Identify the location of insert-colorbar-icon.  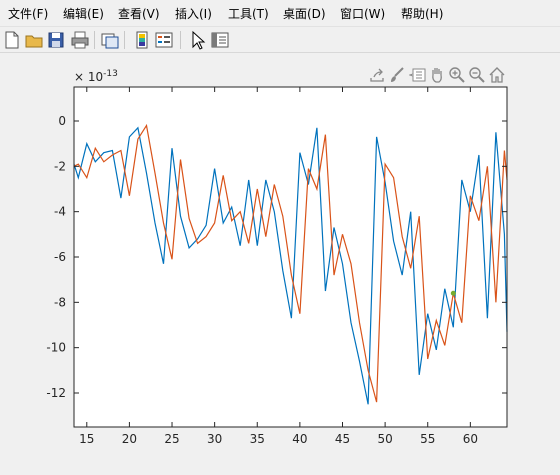
(142, 40).